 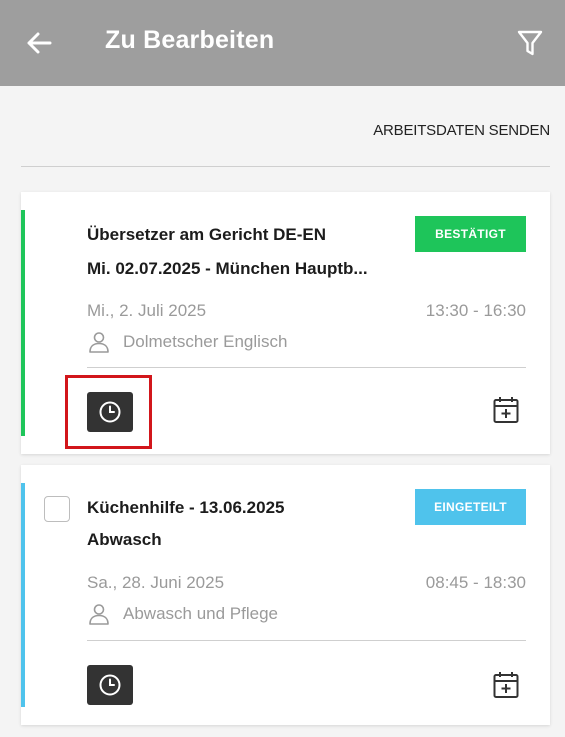 What do you see at coordinates (470, 507) in the screenshot?
I see `status-badge: EINGETEILT` at bounding box center [470, 507].